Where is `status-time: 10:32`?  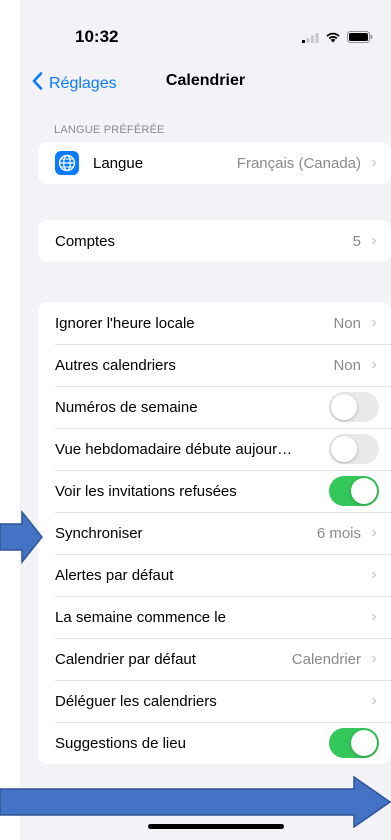 status-time: 10:32 is located at coordinates (97, 36).